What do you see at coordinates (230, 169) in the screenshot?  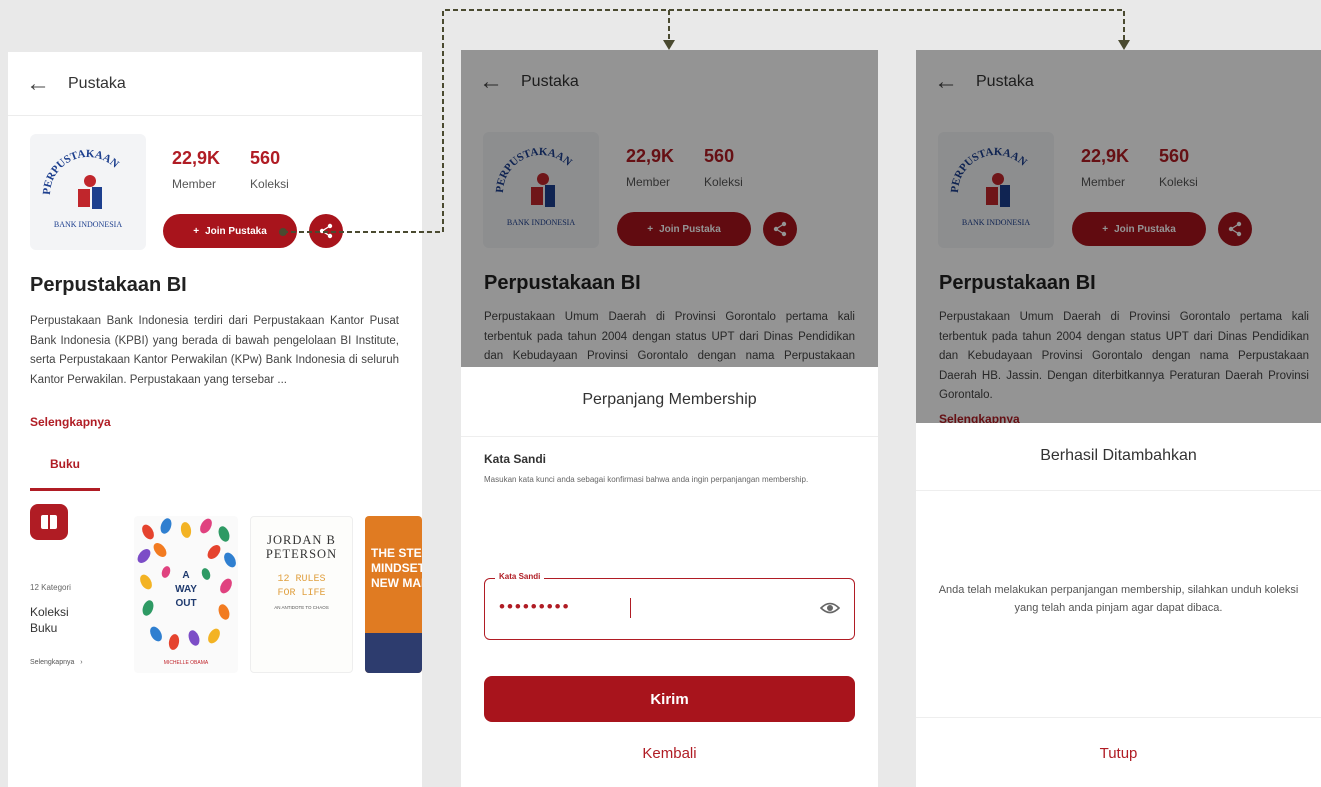 I see `library-stats: 22,9K Member 560 Koleksi` at bounding box center [230, 169].